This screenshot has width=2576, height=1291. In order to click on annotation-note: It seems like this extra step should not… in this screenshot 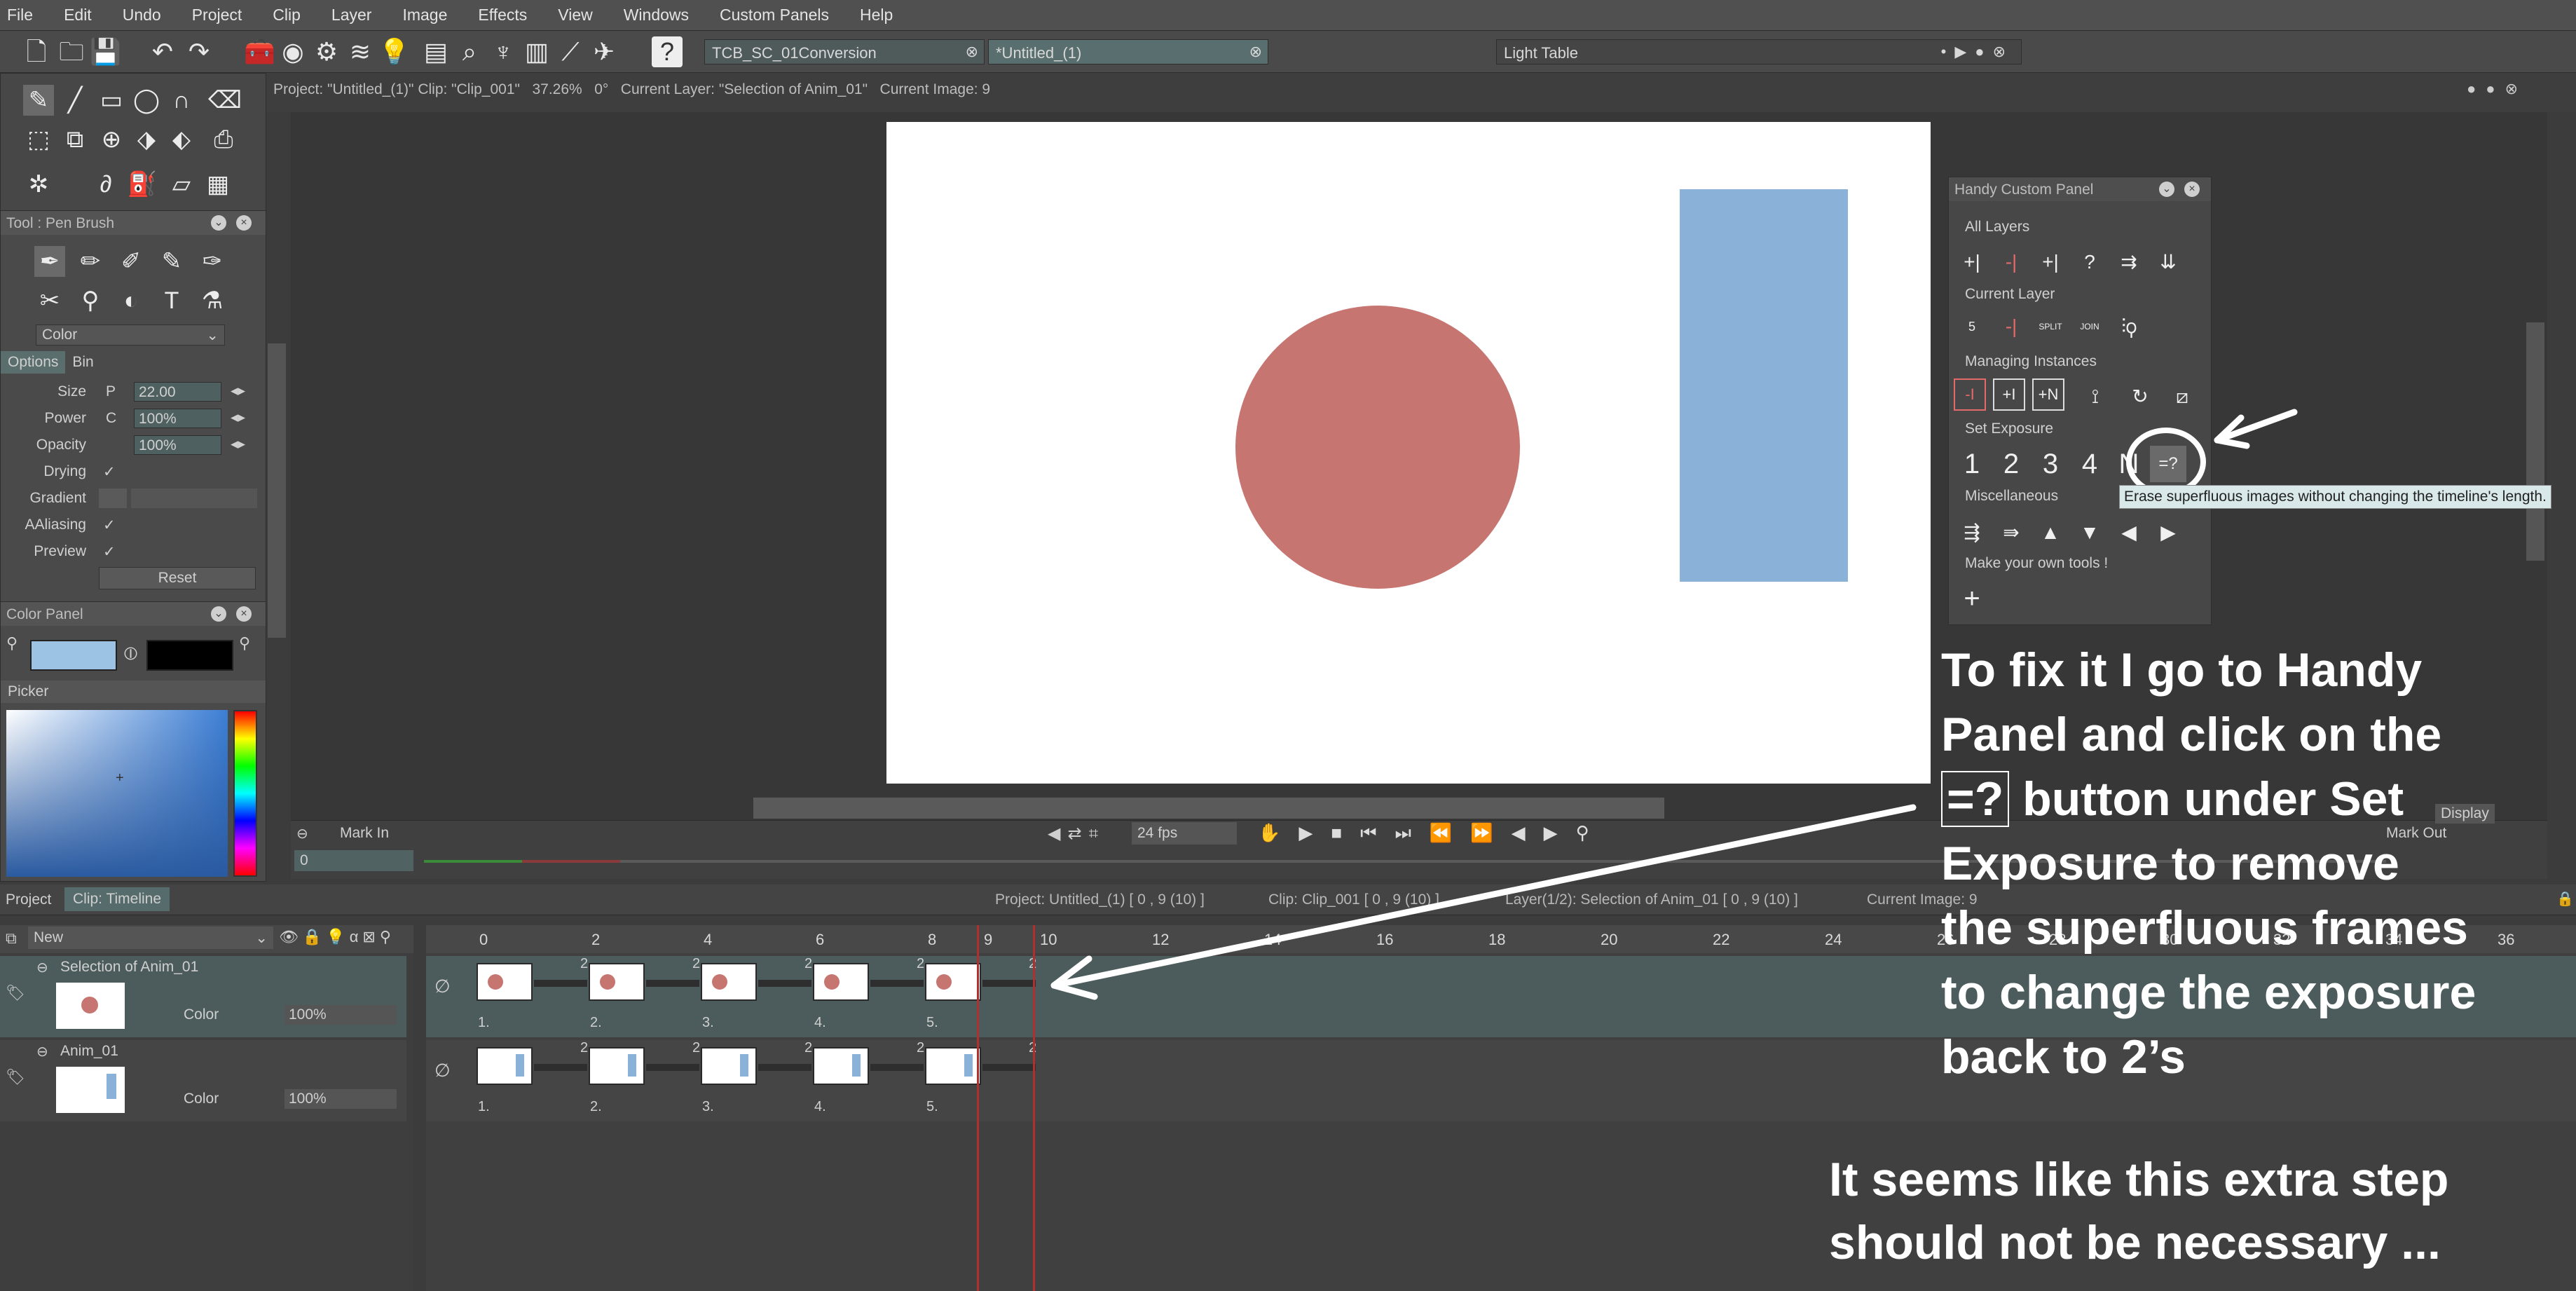, I will do `click(2138, 1211)`.